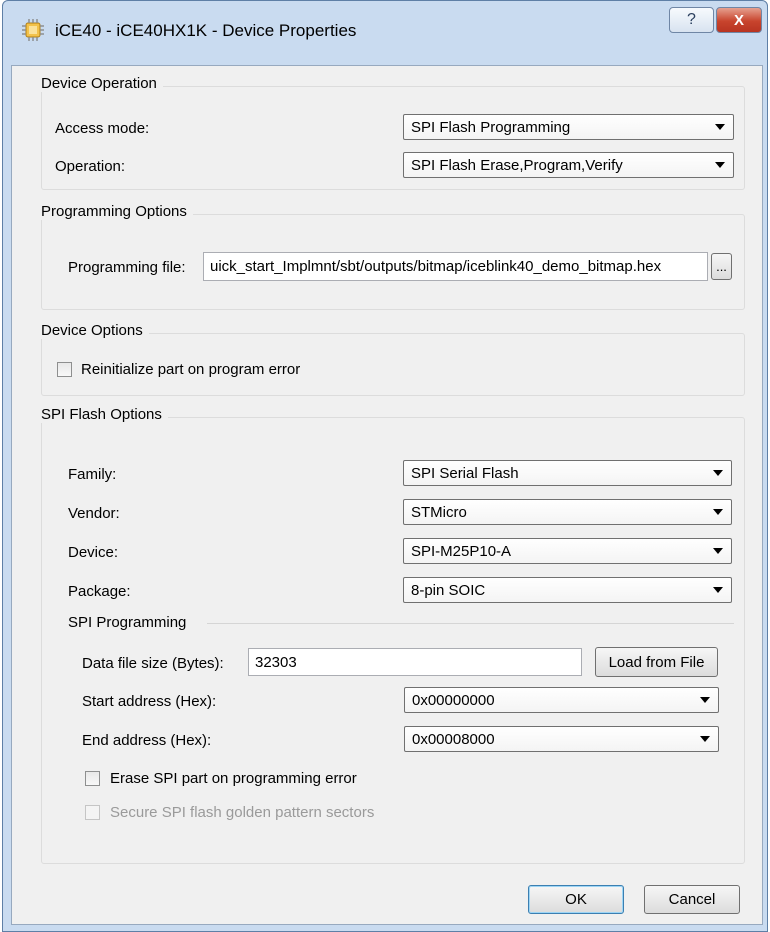 Image resolution: width=770 pixels, height=932 pixels. I want to click on spi-flash-options-title: SPI Flash Options, so click(104, 414).